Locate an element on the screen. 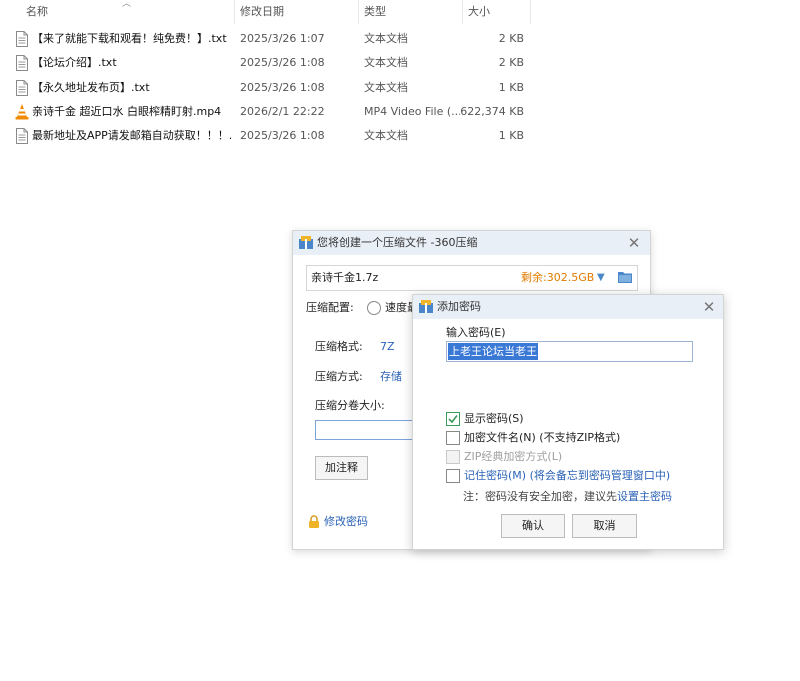  speed-radio is located at coordinates (374, 308).